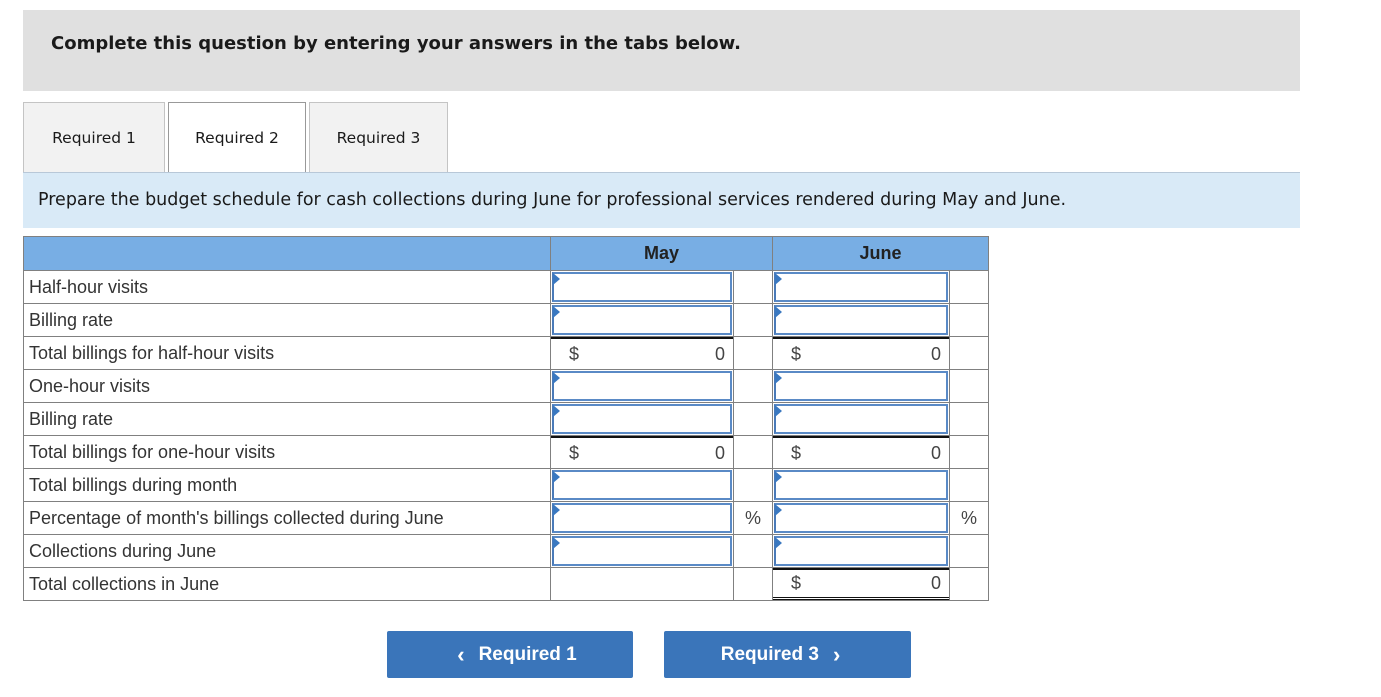  I want to click on row-label: Billing rate, so click(287, 419).